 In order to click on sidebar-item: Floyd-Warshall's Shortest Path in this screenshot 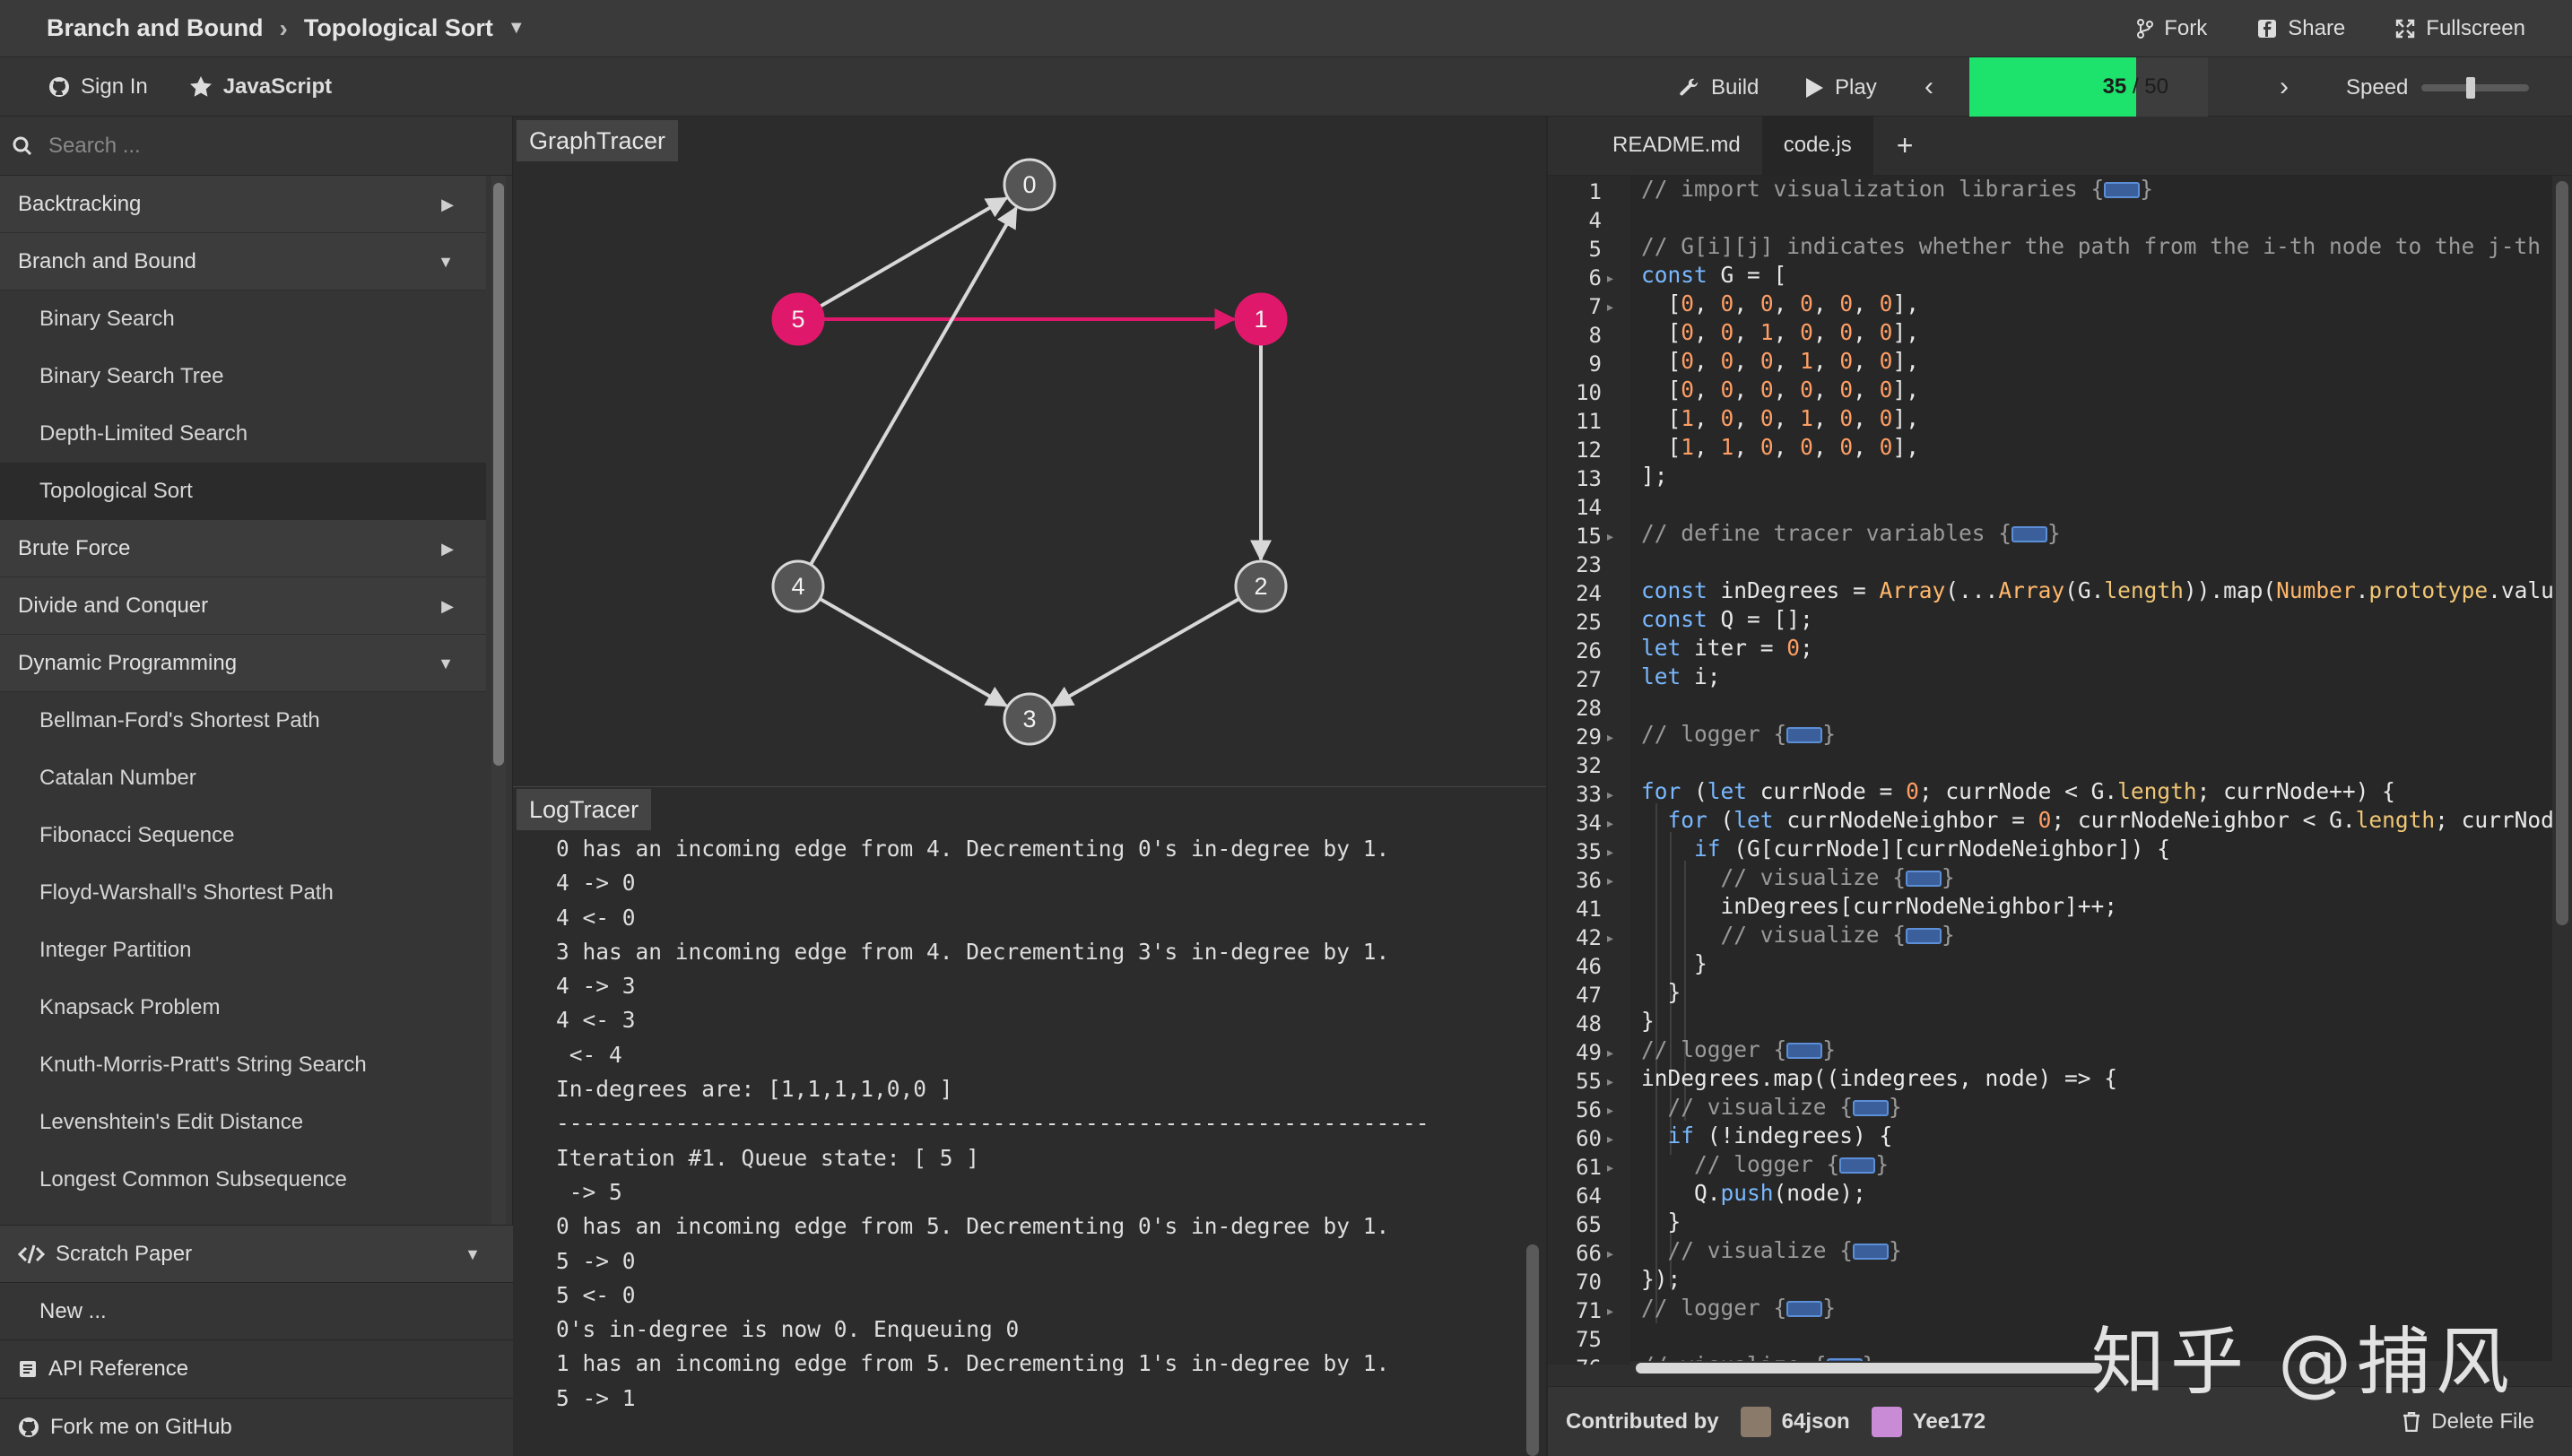, I will do `click(243, 893)`.